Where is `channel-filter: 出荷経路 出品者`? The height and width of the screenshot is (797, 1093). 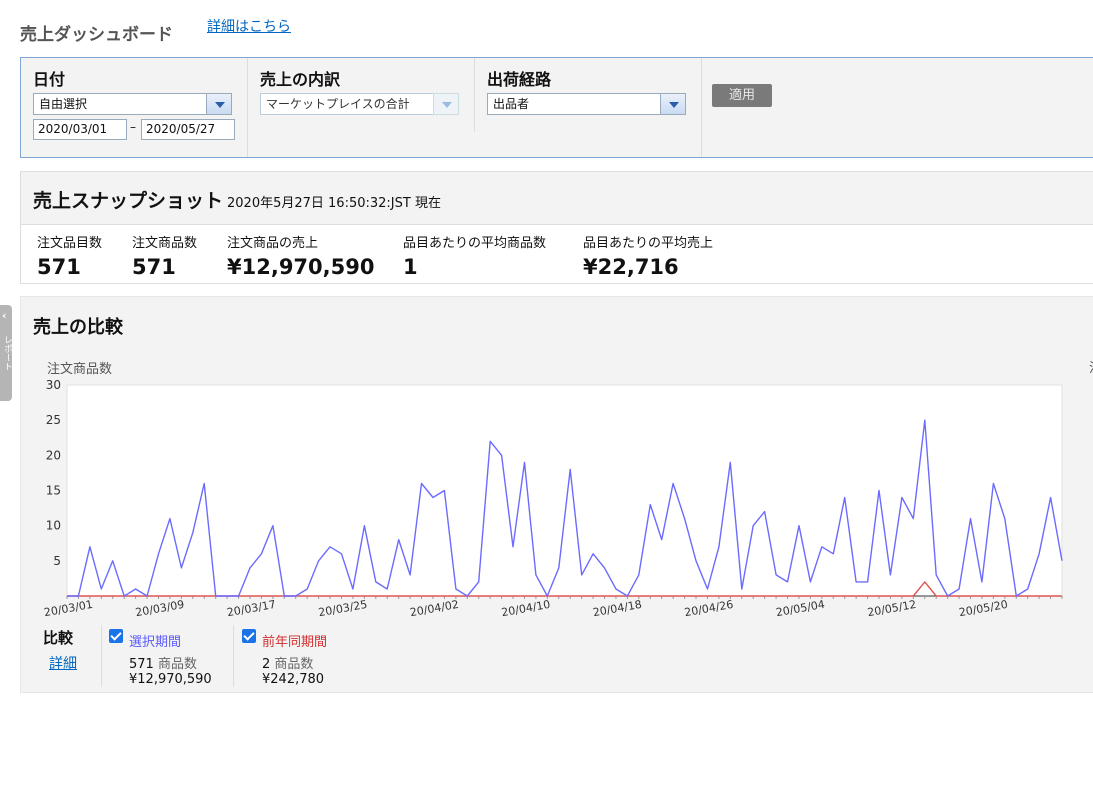
channel-filter: 出荷経路 出品者 is located at coordinates (588, 107).